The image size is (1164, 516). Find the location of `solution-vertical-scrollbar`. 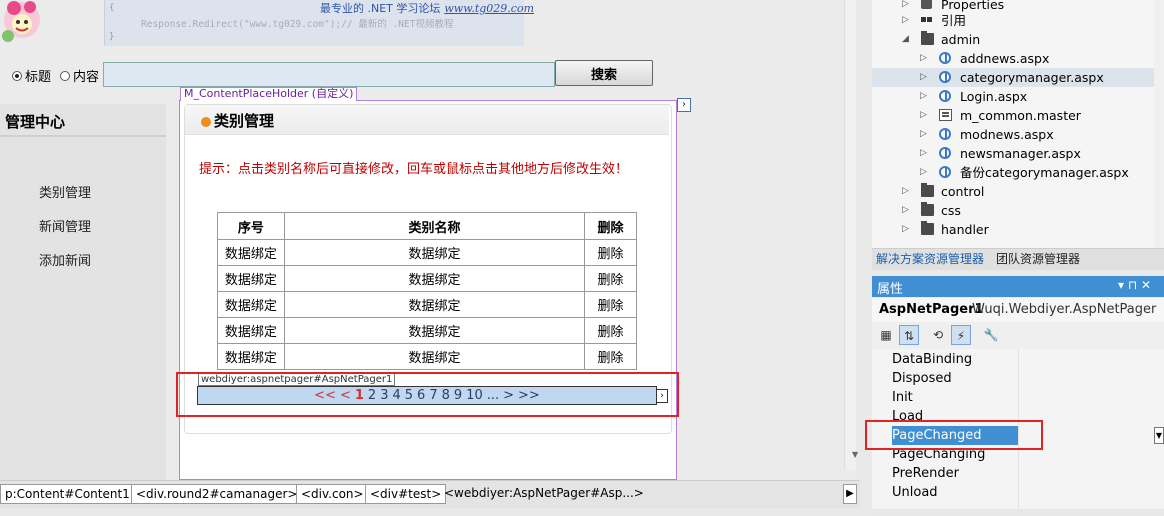

solution-vertical-scrollbar is located at coordinates (1159, 124).